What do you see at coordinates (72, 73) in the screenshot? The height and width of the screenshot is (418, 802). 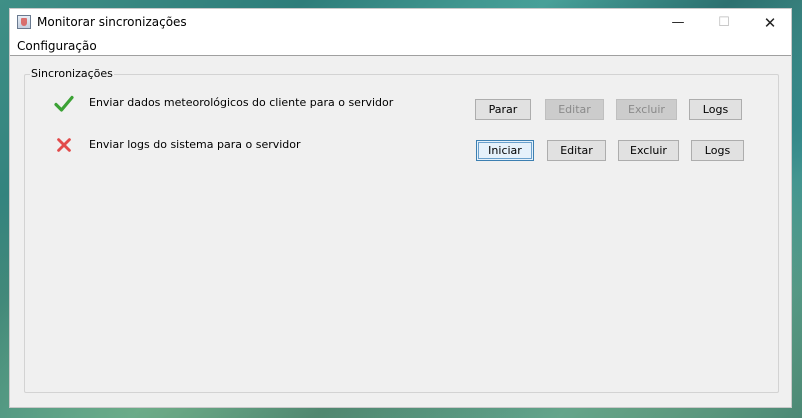 I see `group-title: Sincronizações` at bounding box center [72, 73].